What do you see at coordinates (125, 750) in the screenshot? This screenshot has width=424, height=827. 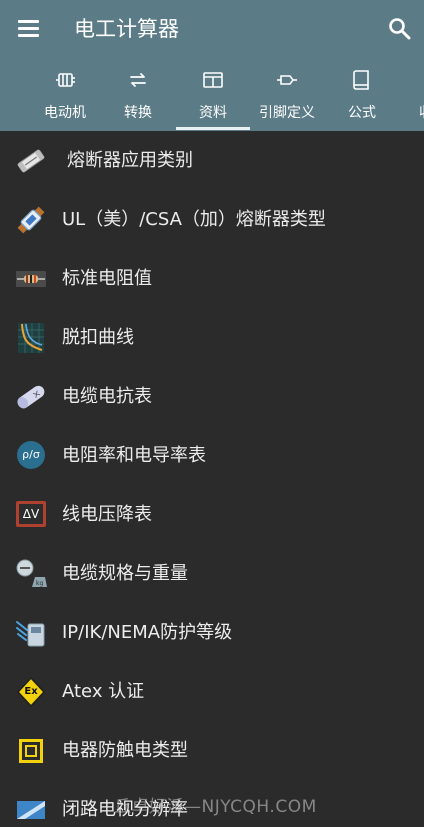 I see `list-item-label: 电器防触电类型` at bounding box center [125, 750].